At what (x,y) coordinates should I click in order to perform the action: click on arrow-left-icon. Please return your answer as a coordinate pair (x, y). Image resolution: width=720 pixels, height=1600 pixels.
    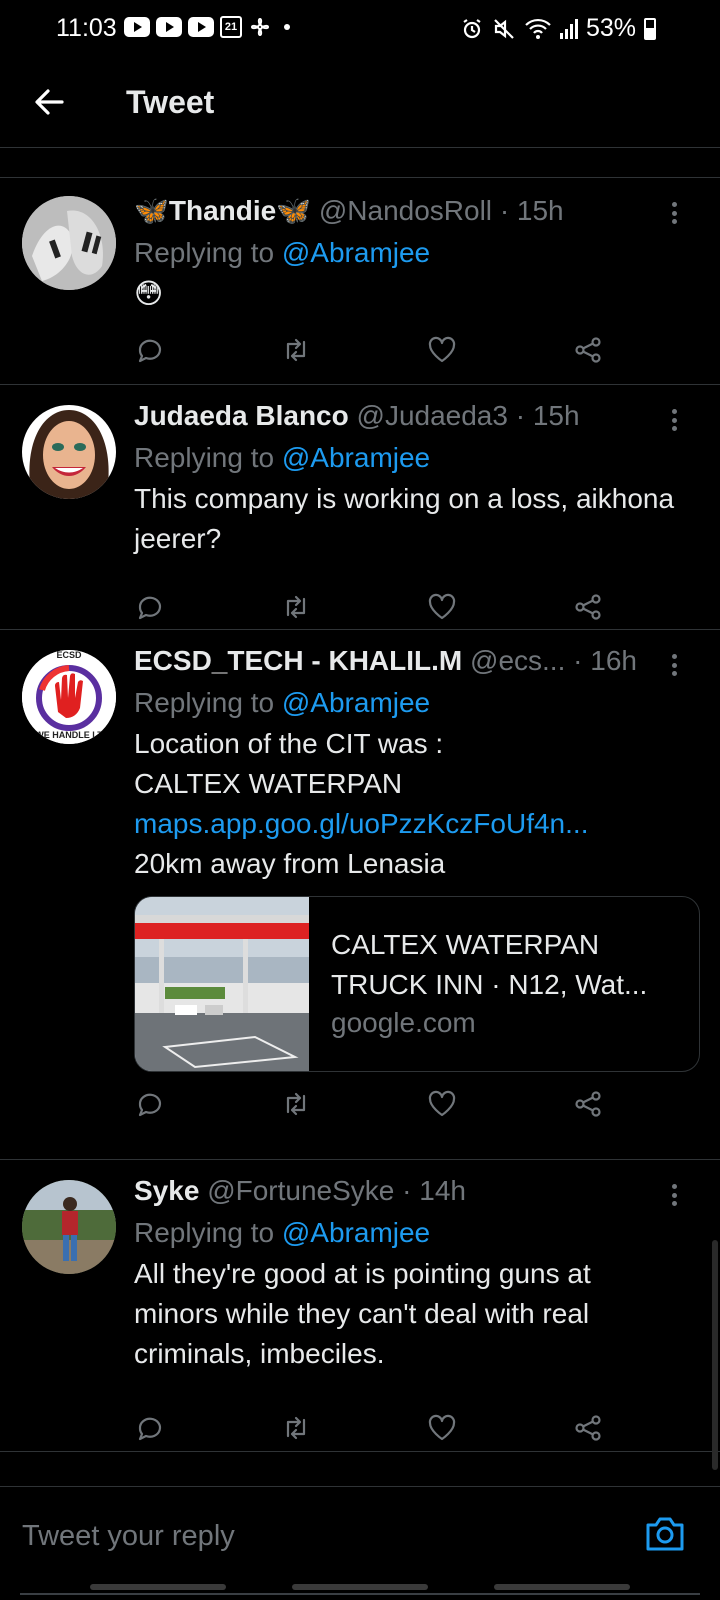
    Looking at the image, I should click on (49, 102).